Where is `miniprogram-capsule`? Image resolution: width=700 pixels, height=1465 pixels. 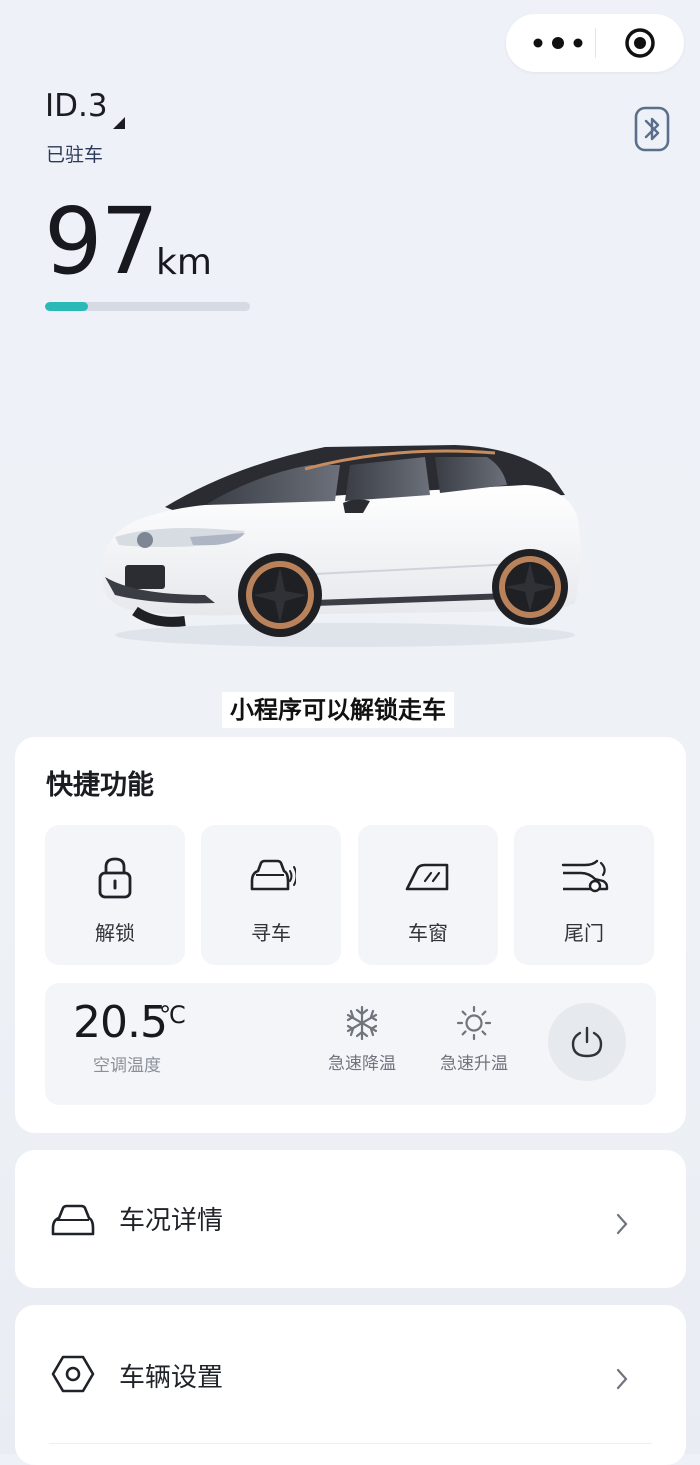
miniprogram-capsule is located at coordinates (595, 43).